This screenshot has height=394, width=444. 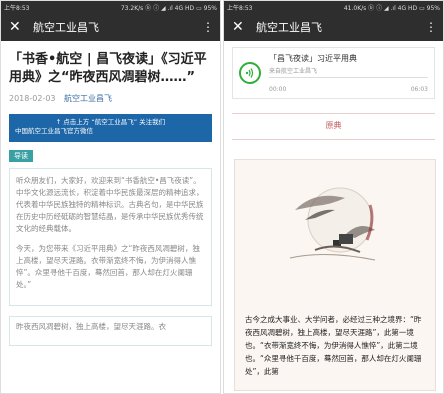 What do you see at coordinates (91, 326) in the screenshot?
I see `next-quote-text: 昨夜西风凋碧树，独上高楼，望尽天涯路。衣` at bounding box center [91, 326].